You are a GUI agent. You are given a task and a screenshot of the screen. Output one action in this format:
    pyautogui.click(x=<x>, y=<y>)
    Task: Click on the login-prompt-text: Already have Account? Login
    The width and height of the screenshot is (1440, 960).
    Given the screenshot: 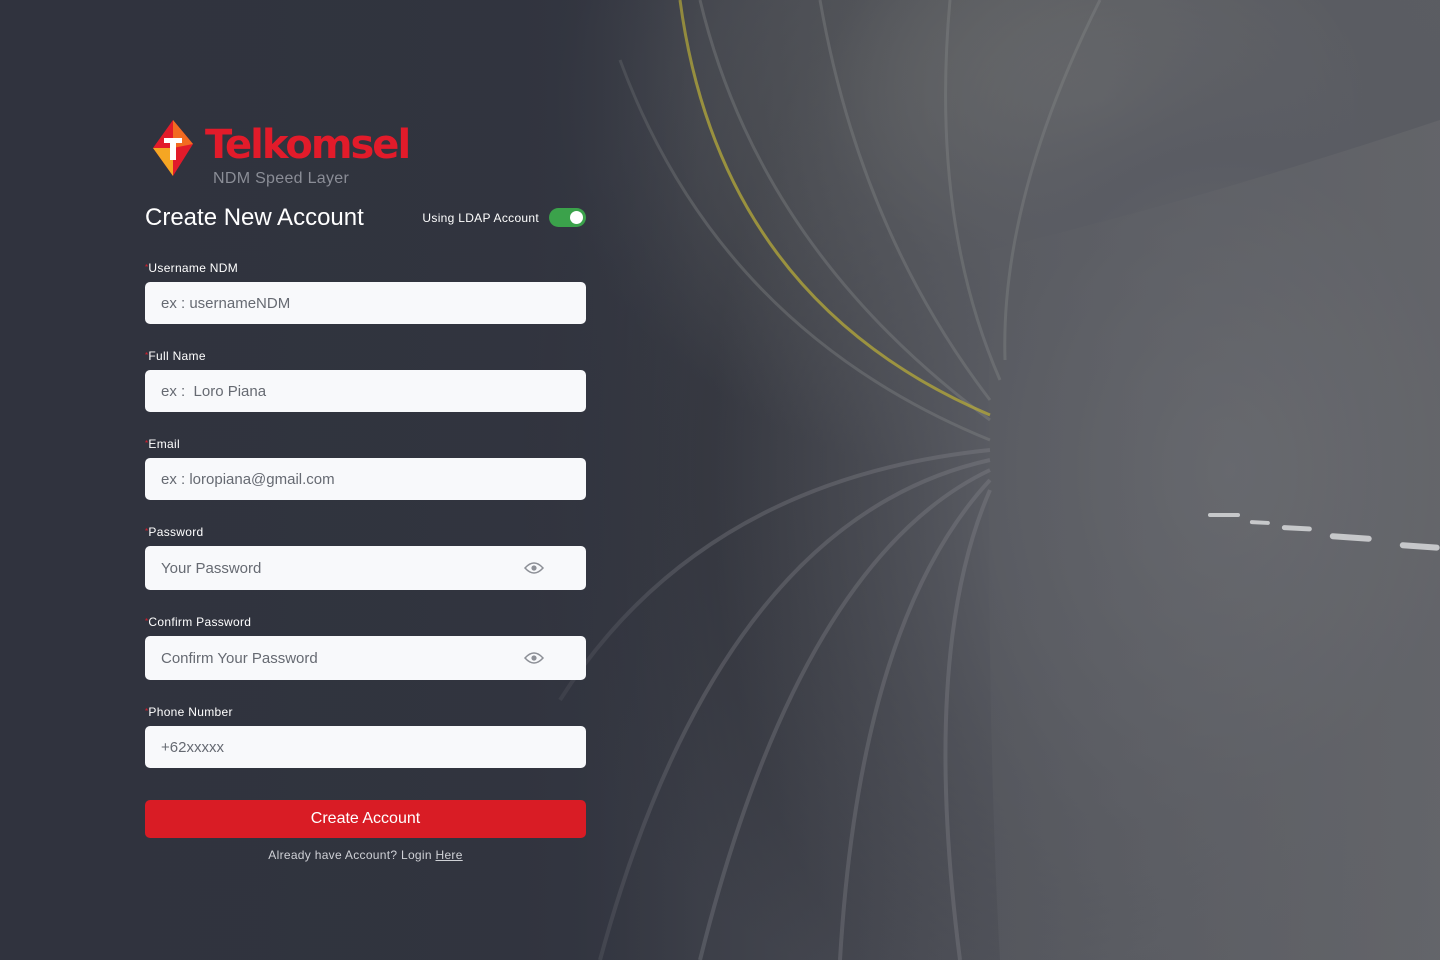 What is the action you would take?
    pyautogui.click(x=352, y=855)
    